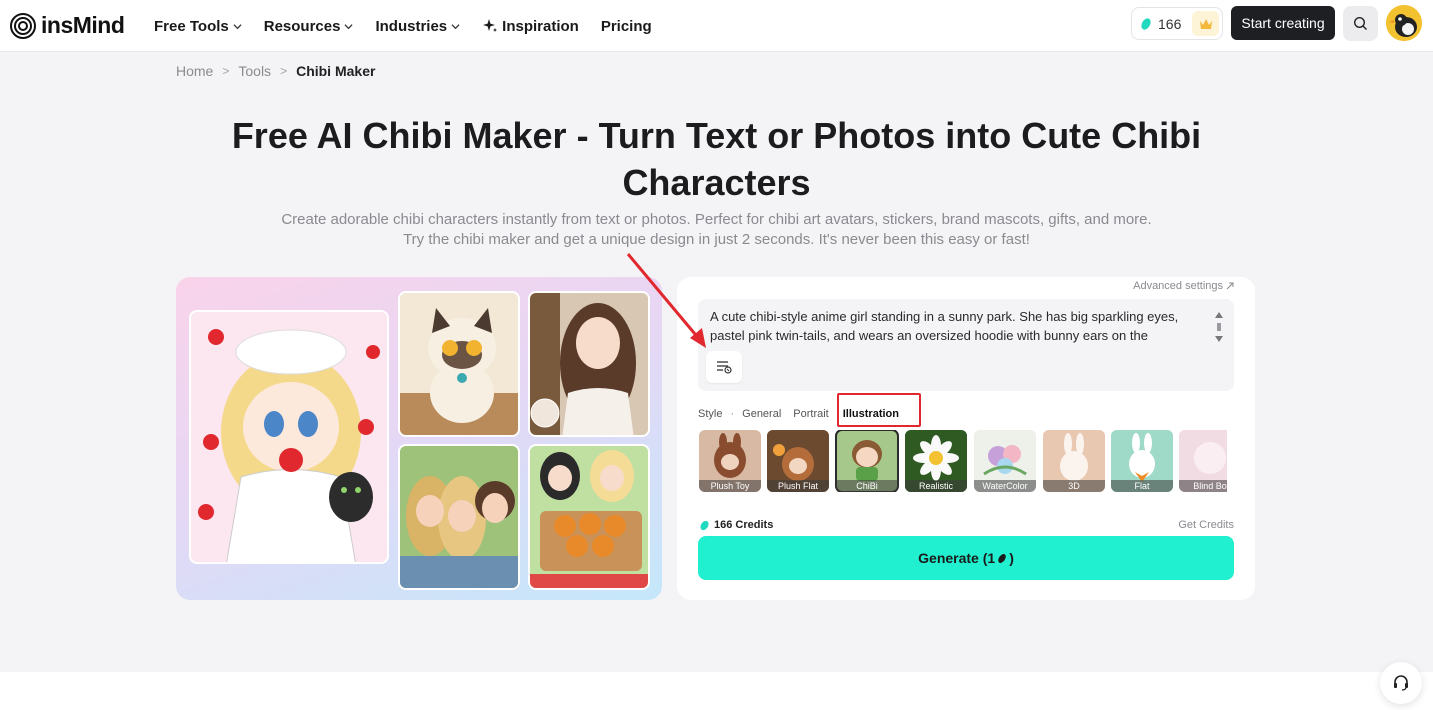  Describe the element at coordinates (23, 25) in the screenshot. I see `logo-icon` at that location.